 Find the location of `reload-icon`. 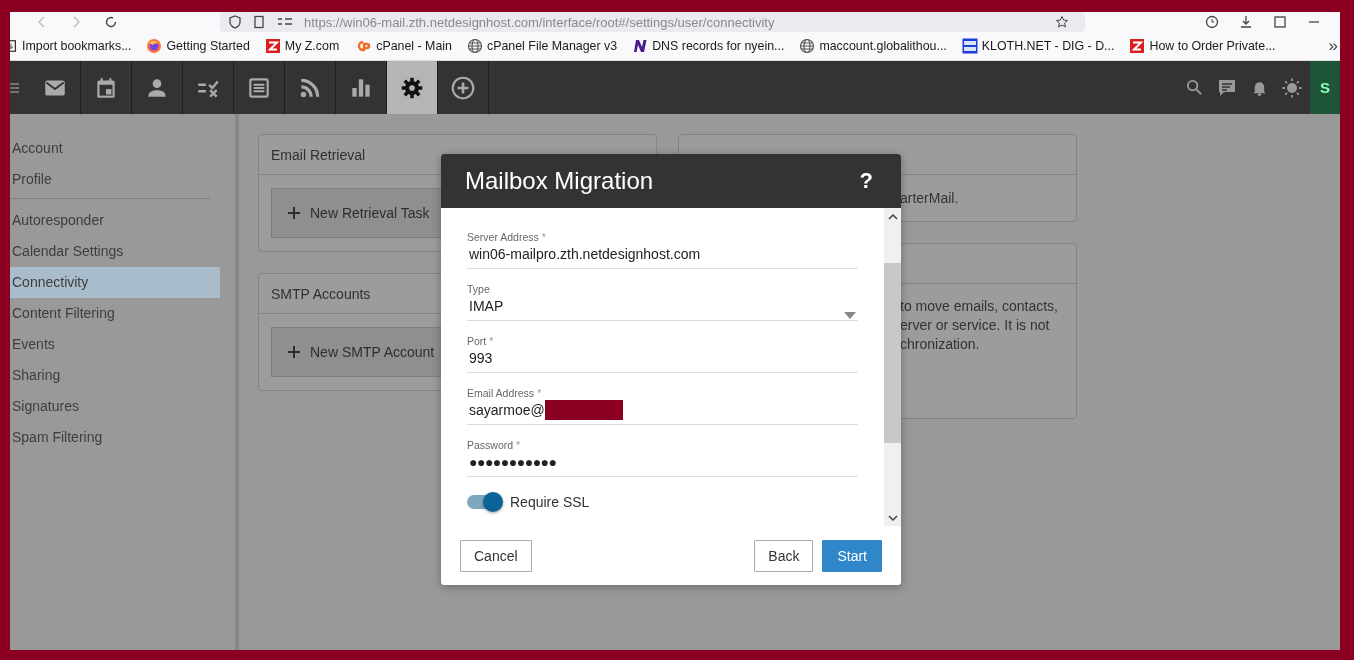

reload-icon is located at coordinates (111, 22).